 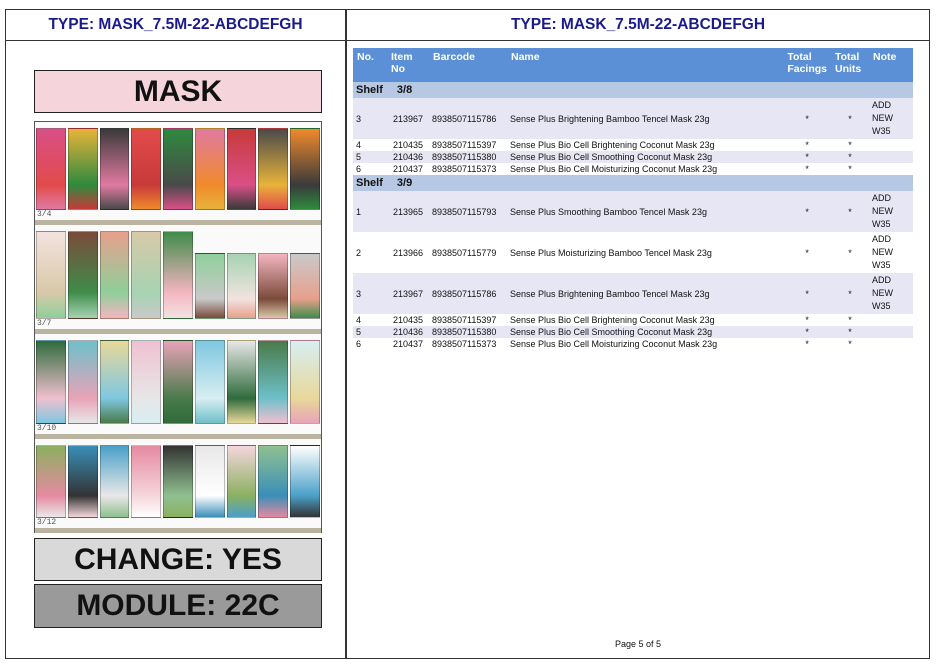 I want to click on planogram-shelf: 3/4, so click(x=178, y=171).